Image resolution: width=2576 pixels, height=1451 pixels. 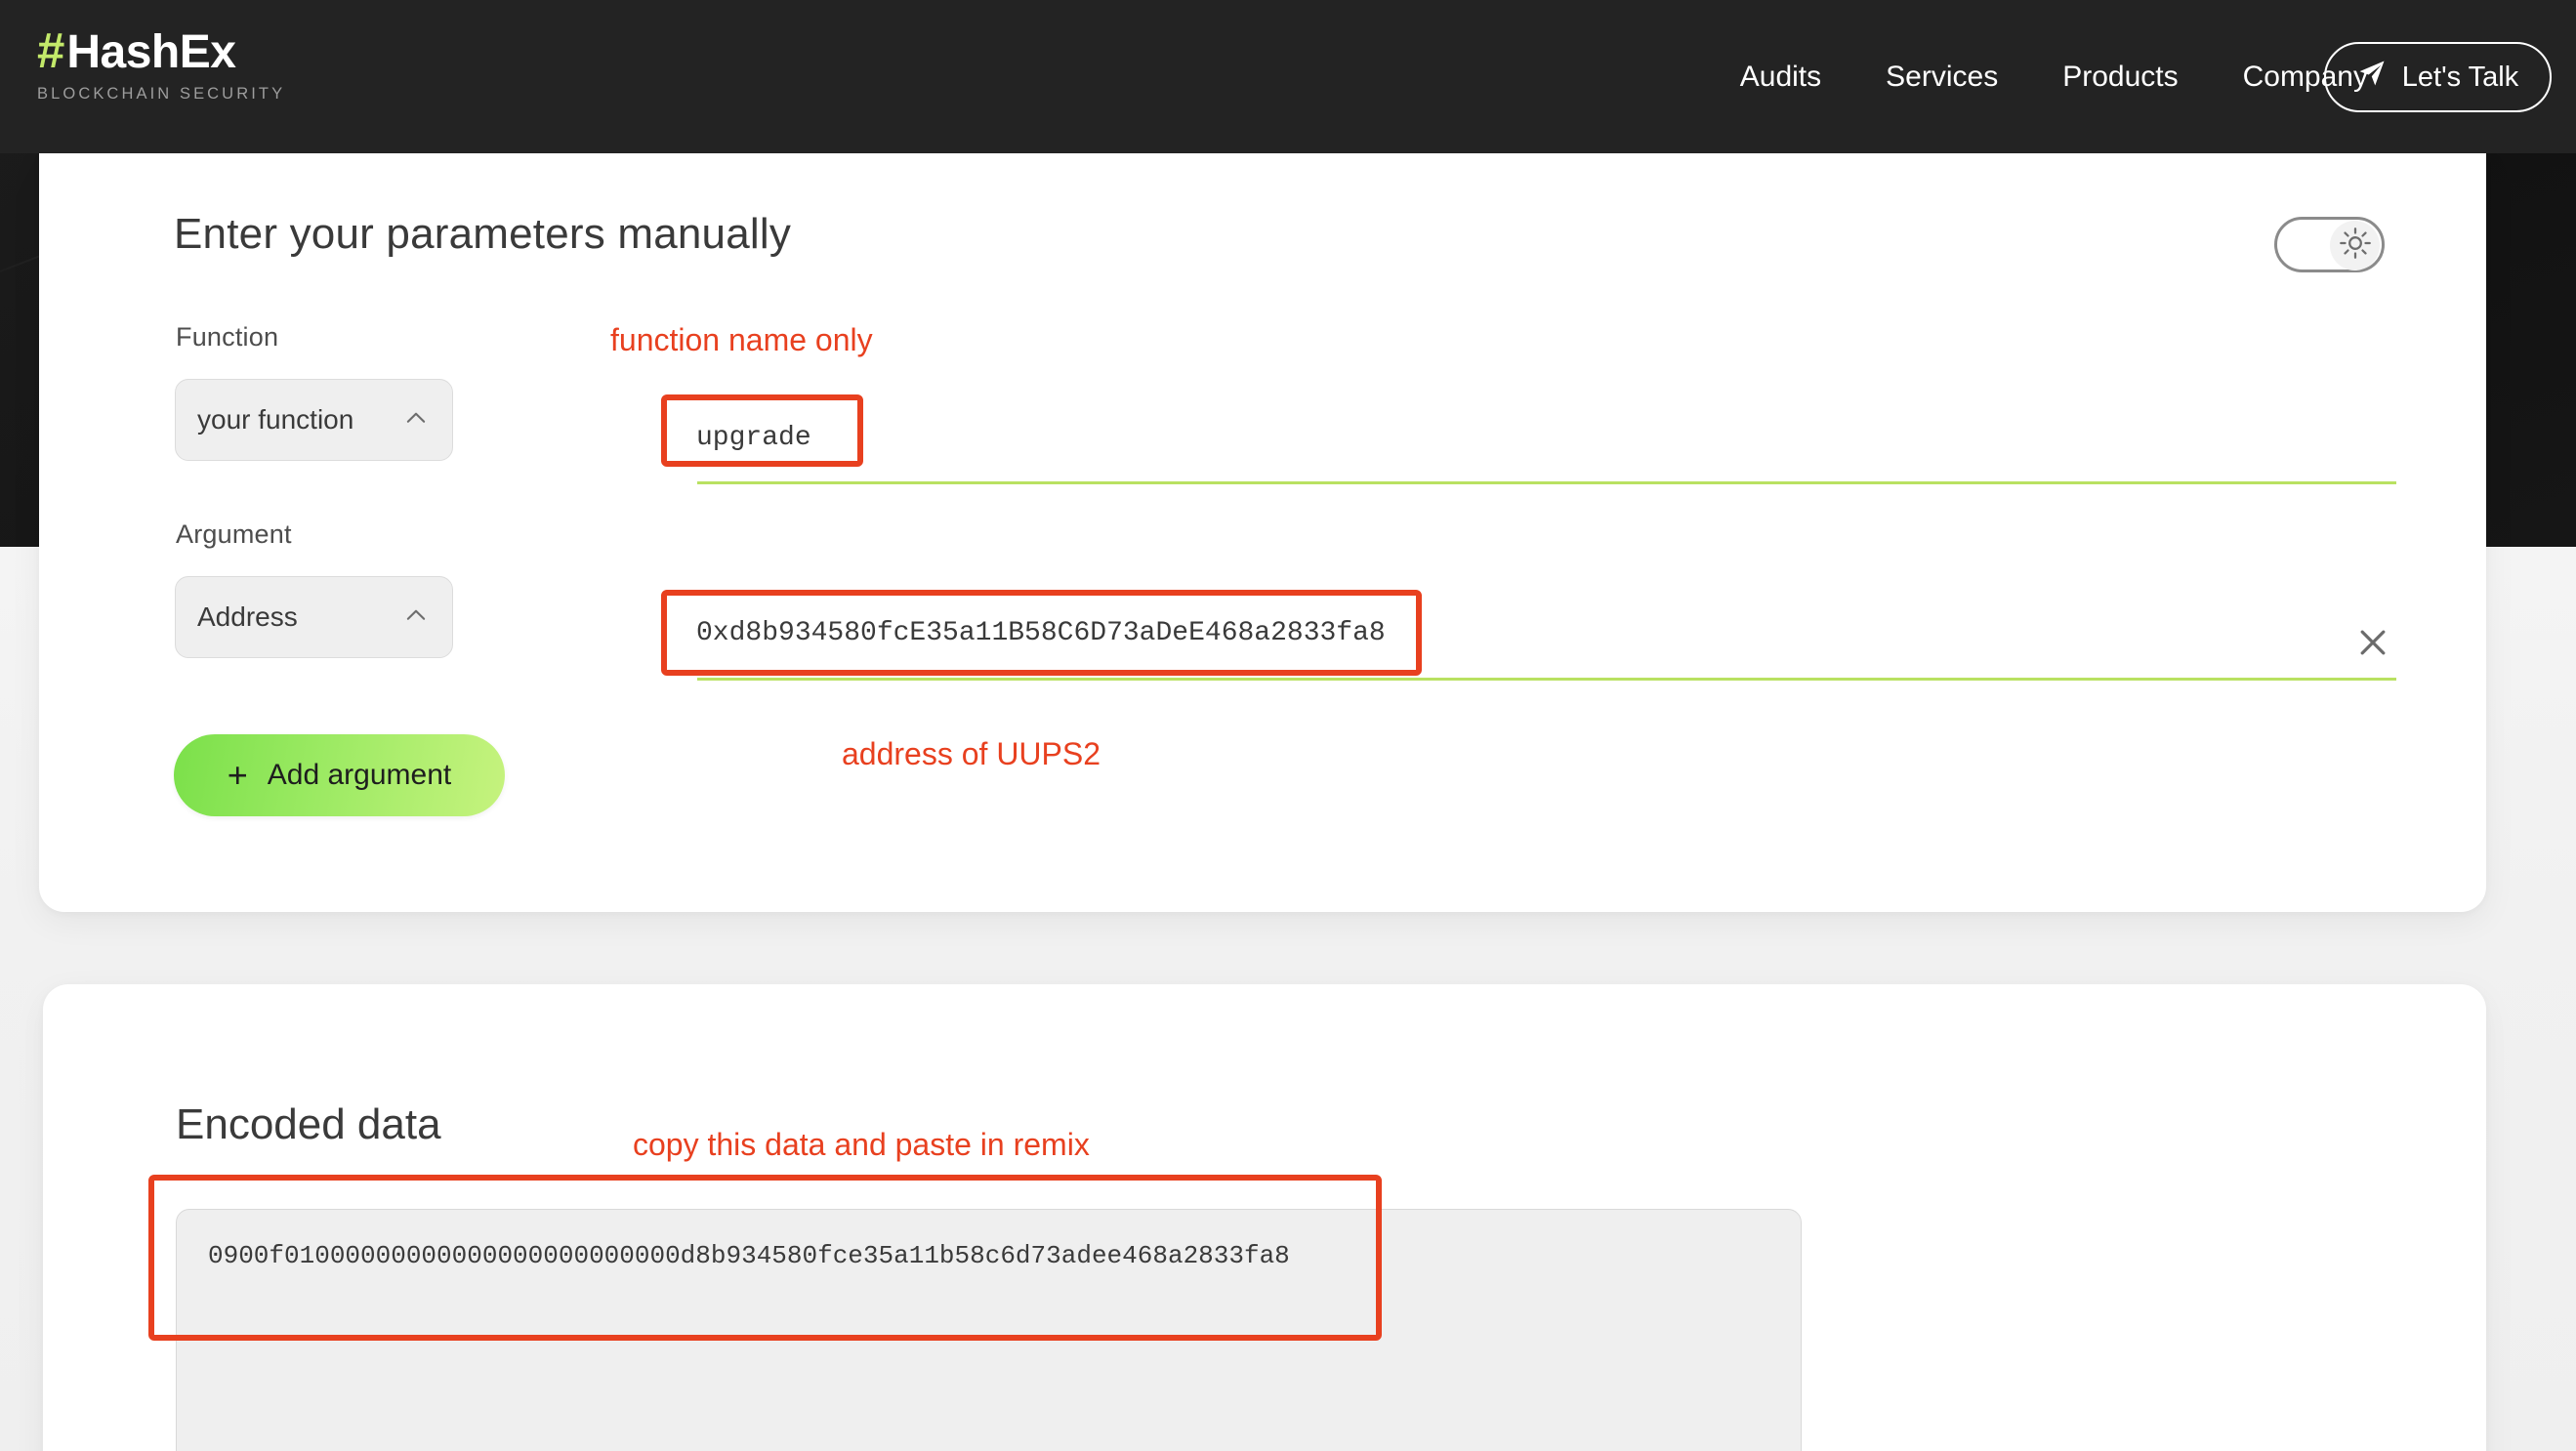 I want to click on argument-input-underline, so click(x=1546, y=679).